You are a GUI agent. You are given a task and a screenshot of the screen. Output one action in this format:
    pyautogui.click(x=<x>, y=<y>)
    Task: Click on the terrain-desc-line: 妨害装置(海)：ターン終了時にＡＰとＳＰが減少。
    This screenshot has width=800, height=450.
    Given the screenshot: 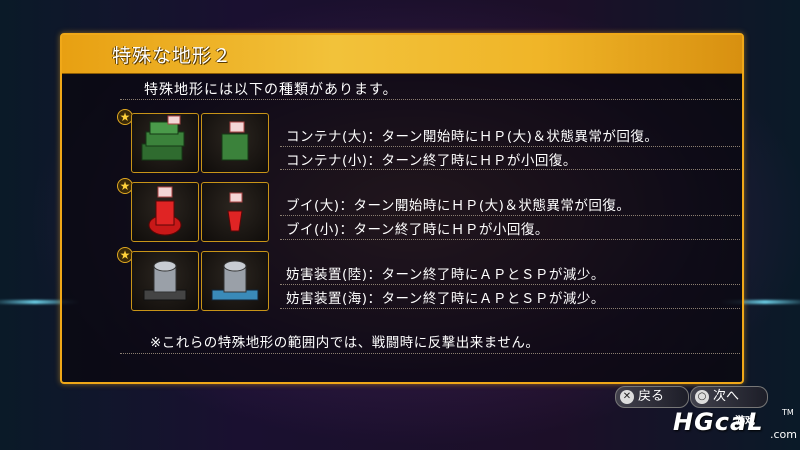 What is the action you would take?
    pyautogui.click(x=445, y=299)
    